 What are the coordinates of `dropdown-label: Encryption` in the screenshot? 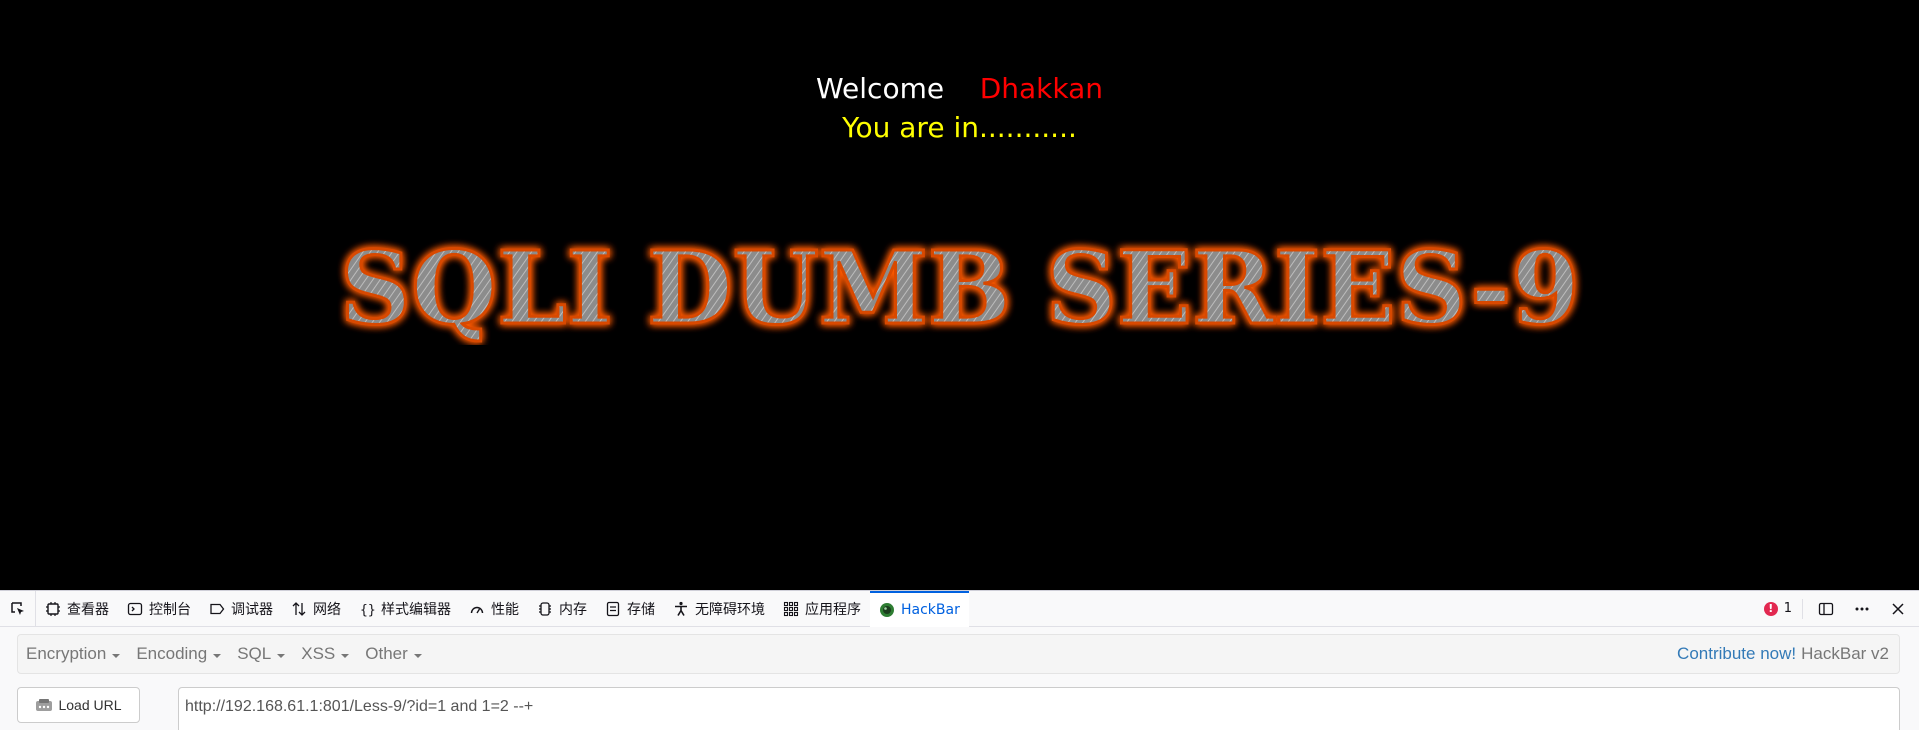 It's located at (66, 653).